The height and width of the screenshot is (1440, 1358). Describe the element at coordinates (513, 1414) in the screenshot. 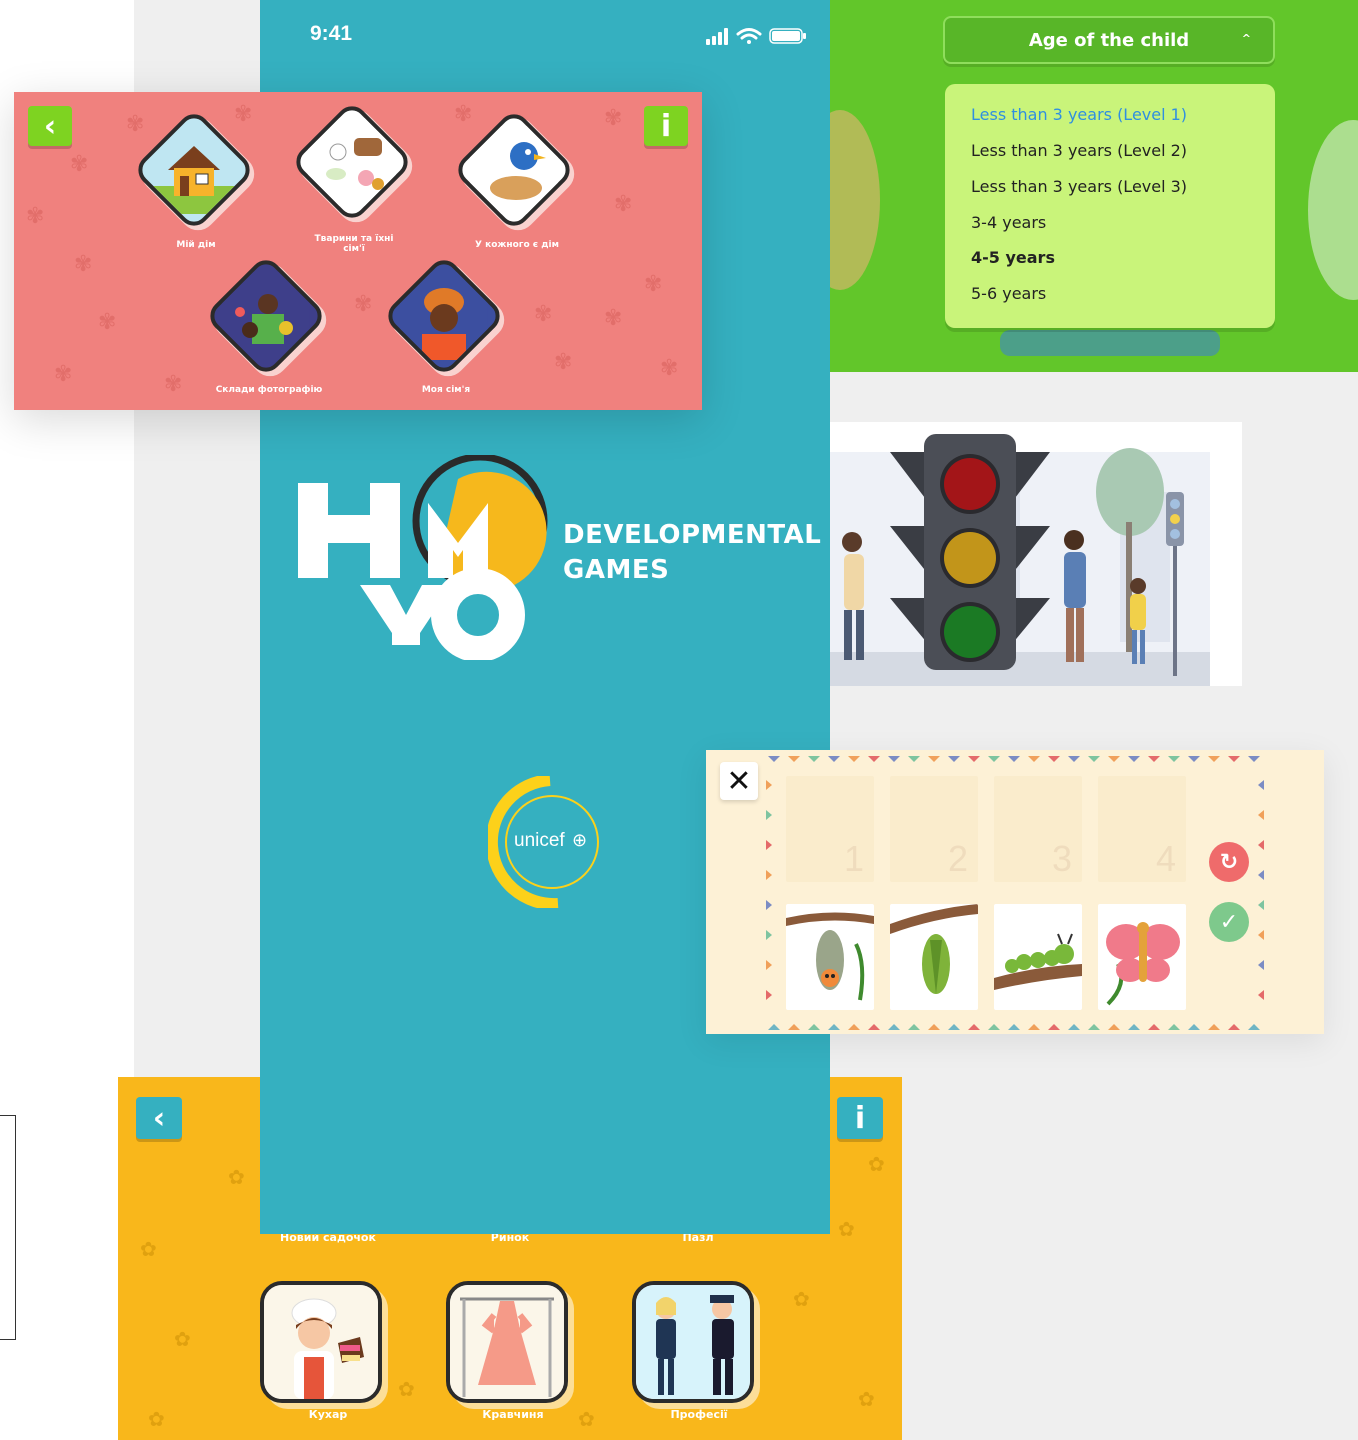

I see `tile-label-seamstress: Кравчиня` at that location.